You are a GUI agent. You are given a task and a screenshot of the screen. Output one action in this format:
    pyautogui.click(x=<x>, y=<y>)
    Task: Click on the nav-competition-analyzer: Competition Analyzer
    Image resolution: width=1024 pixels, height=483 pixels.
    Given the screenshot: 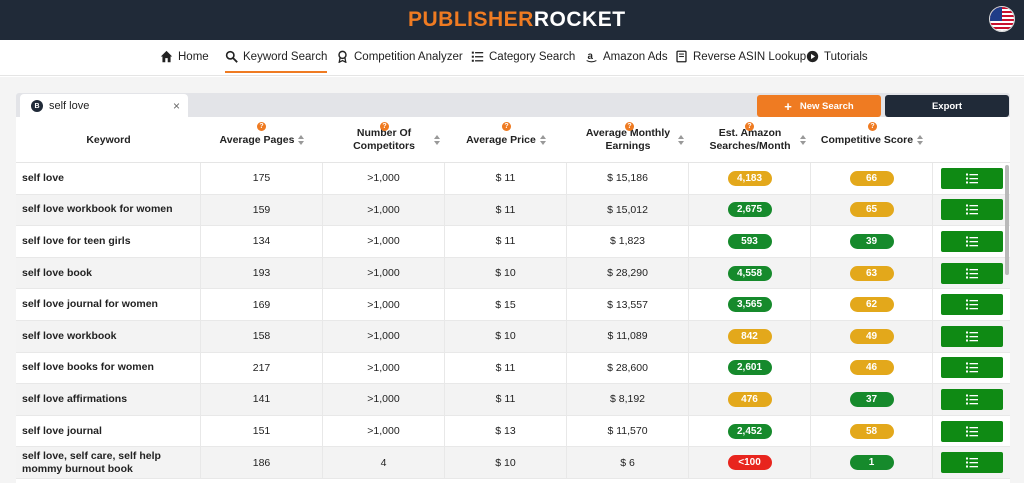 What is the action you would take?
    pyautogui.click(x=399, y=56)
    